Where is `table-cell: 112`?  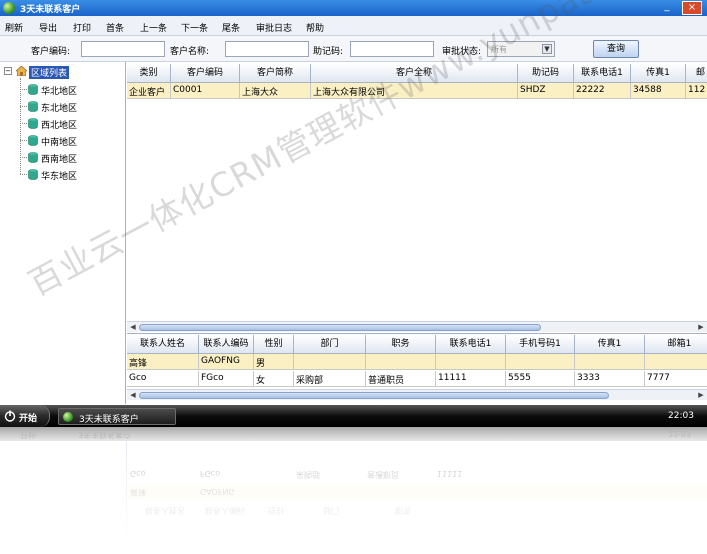 table-cell: 112 is located at coordinates (696, 91).